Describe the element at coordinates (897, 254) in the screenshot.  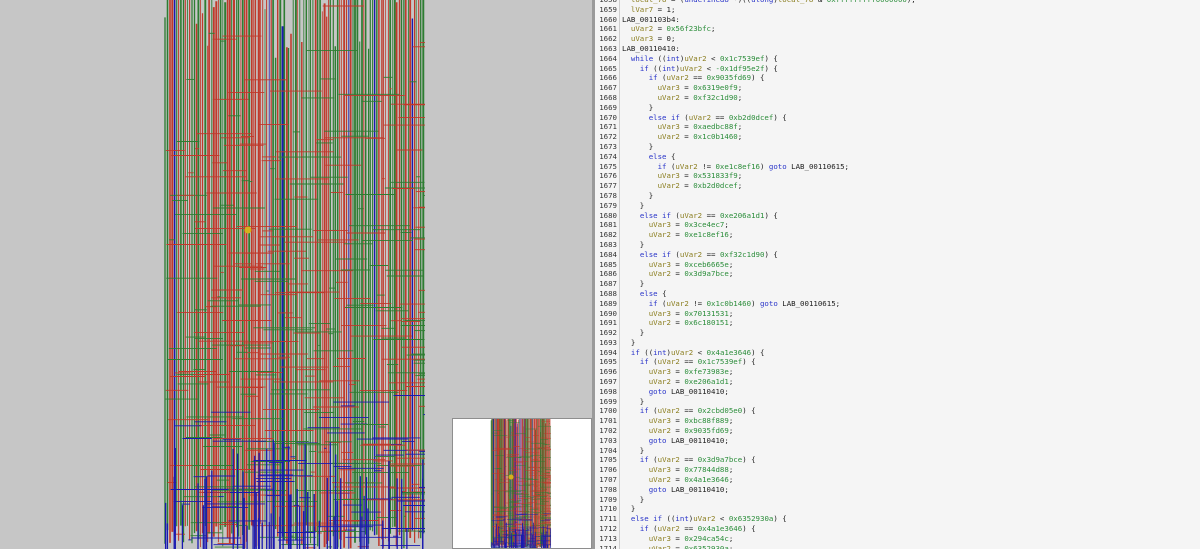
I see `code-line: 1684 else if (uVar2 == 0xf32c1d90) {` at that location.